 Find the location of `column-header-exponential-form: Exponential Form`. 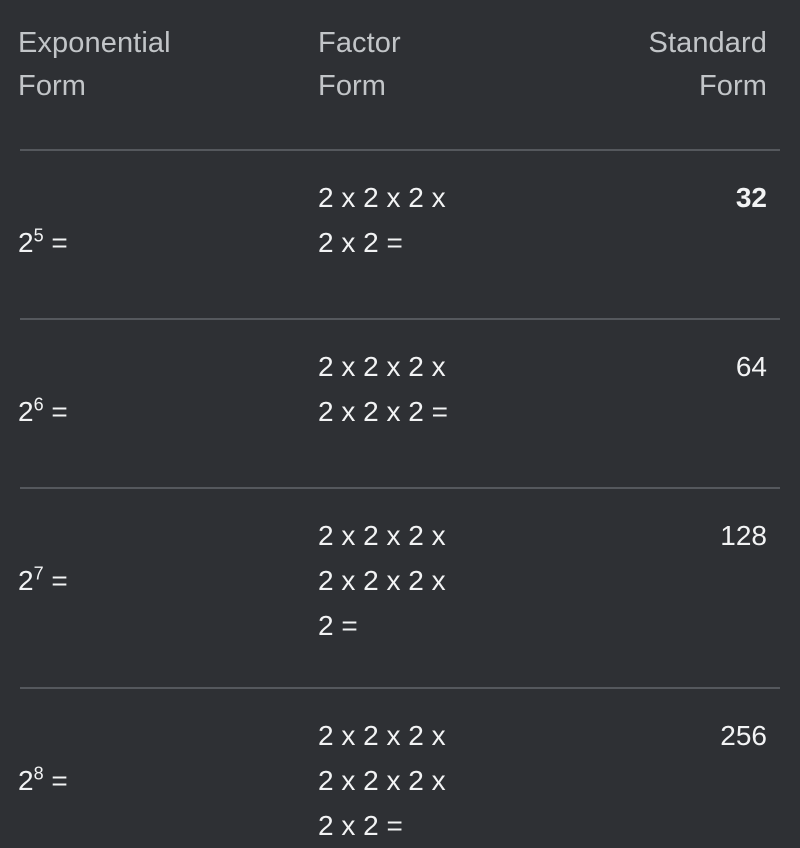

column-header-exponential-form: Exponential Form is located at coordinates (94, 64).